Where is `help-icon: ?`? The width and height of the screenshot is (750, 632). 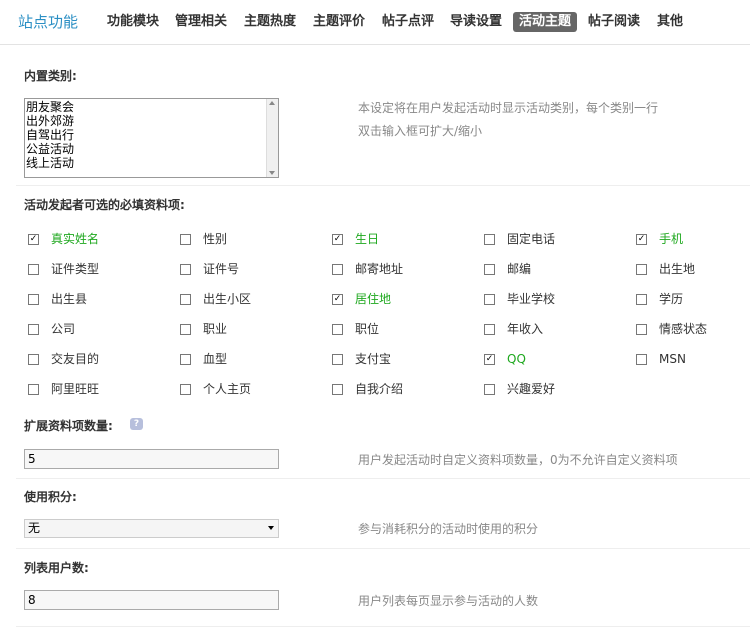
help-icon: ? is located at coordinates (136, 424).